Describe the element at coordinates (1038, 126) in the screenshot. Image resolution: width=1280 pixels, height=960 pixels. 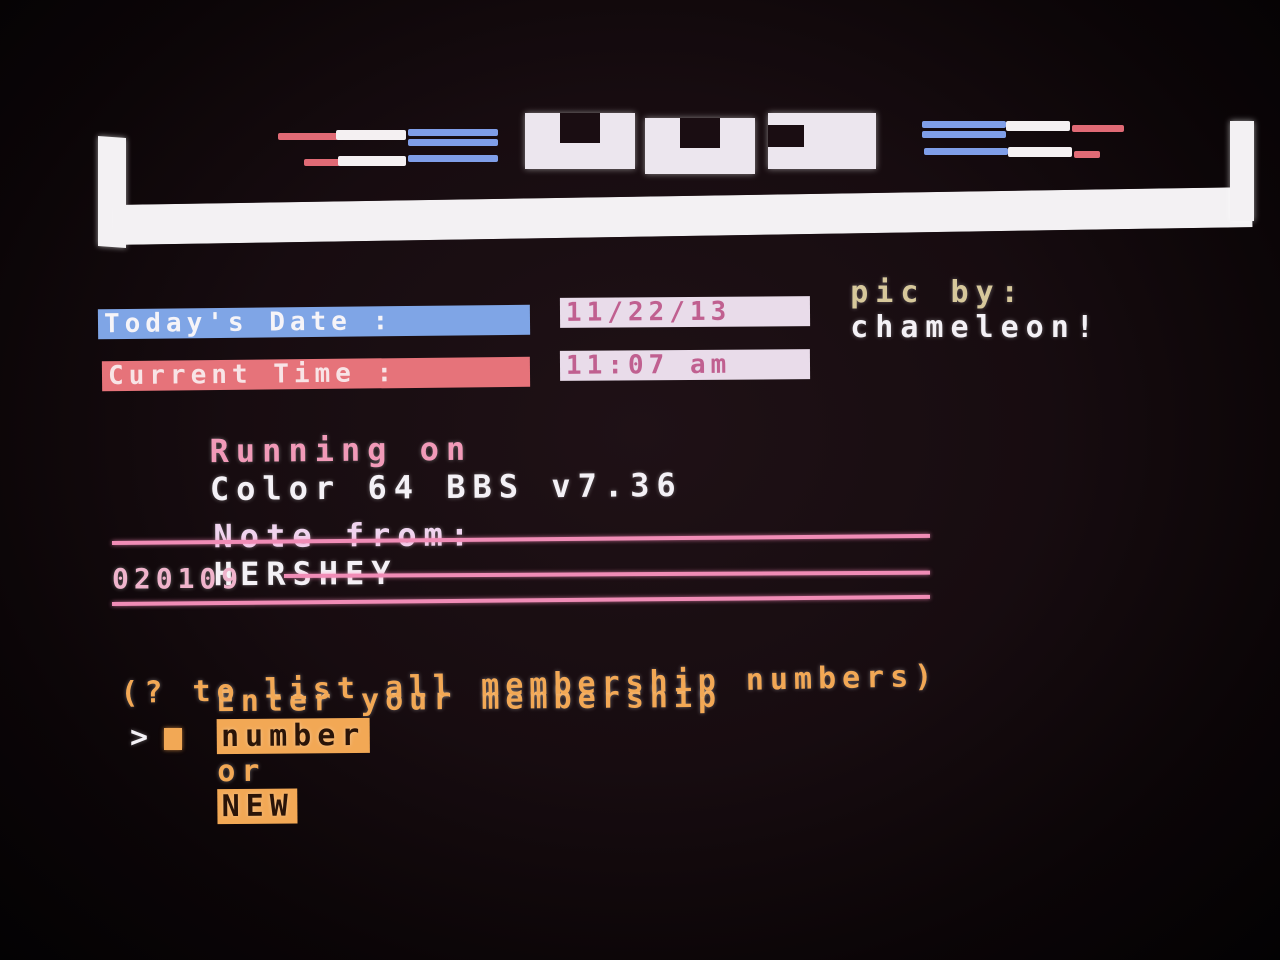
I see `banner-stripe-right-top-white` at that location.